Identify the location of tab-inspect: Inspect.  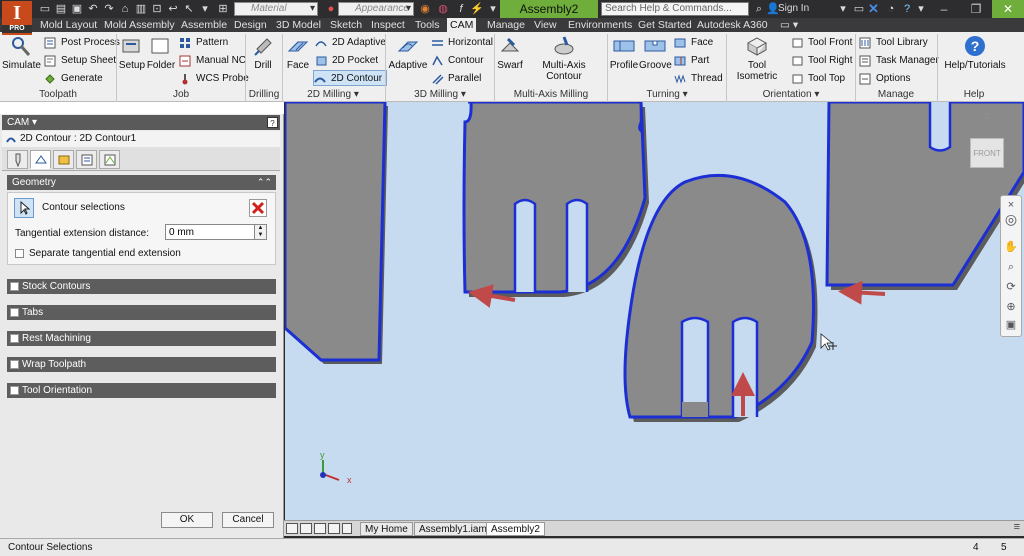
(388, 25).